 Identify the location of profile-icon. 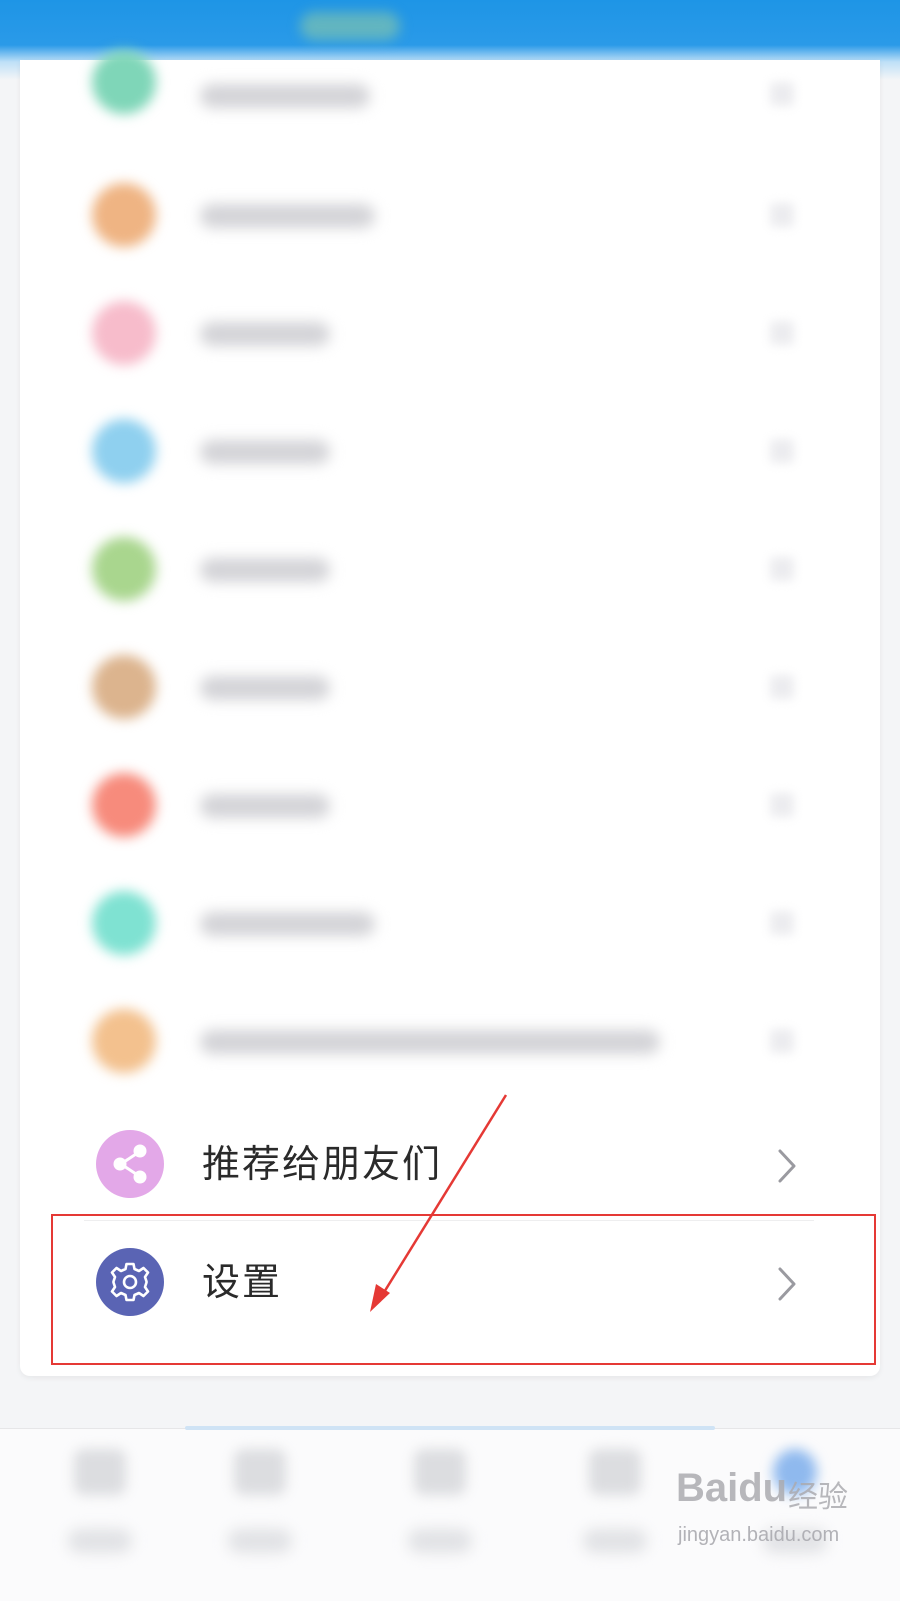
(795, 1472).